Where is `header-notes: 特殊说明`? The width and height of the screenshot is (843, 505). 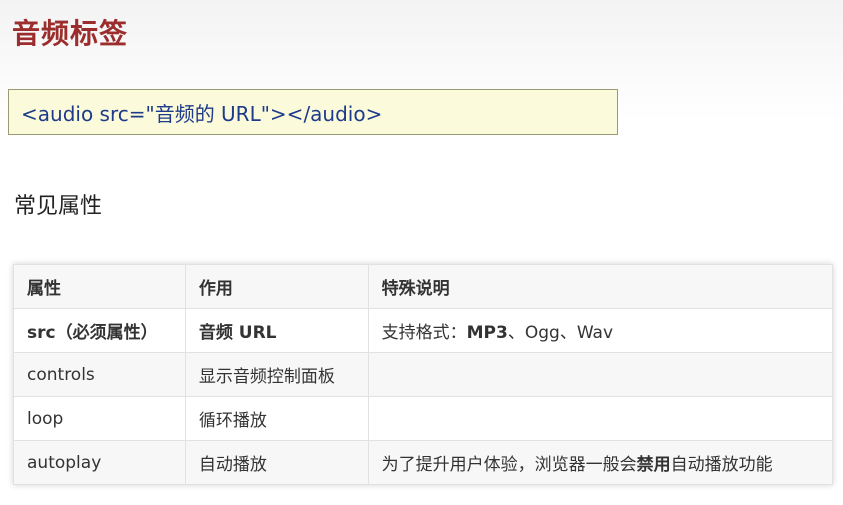
header-notes: 特殊说明 is located at coordinates (600, 286).